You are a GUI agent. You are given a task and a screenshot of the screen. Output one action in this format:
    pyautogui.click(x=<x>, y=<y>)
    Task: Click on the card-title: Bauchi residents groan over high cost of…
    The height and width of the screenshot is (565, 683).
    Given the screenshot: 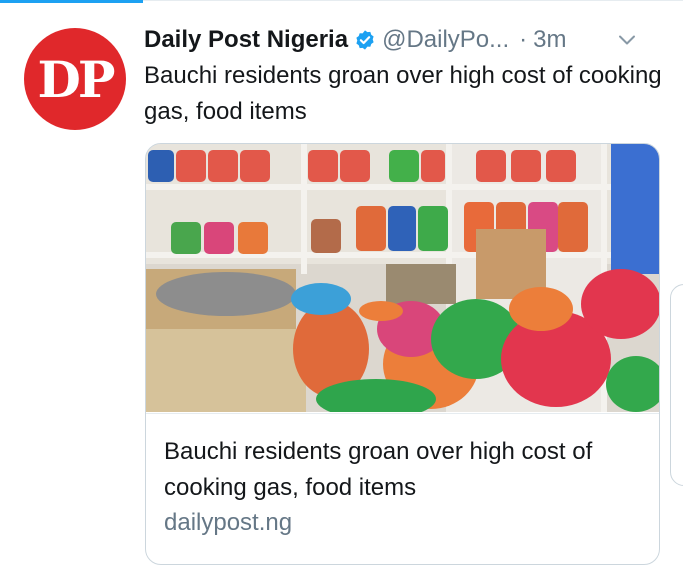 What is the action you would take?
    pyautogui.click(x=404, y=470)
    